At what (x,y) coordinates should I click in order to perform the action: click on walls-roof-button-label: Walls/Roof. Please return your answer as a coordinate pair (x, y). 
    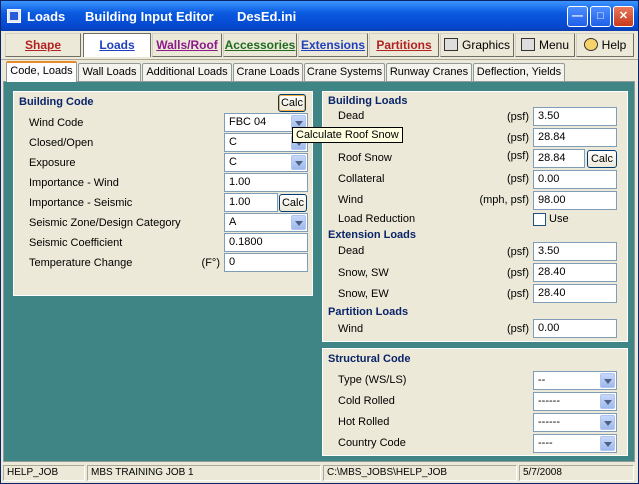
    Looking at the image, I should click on (187, 45).